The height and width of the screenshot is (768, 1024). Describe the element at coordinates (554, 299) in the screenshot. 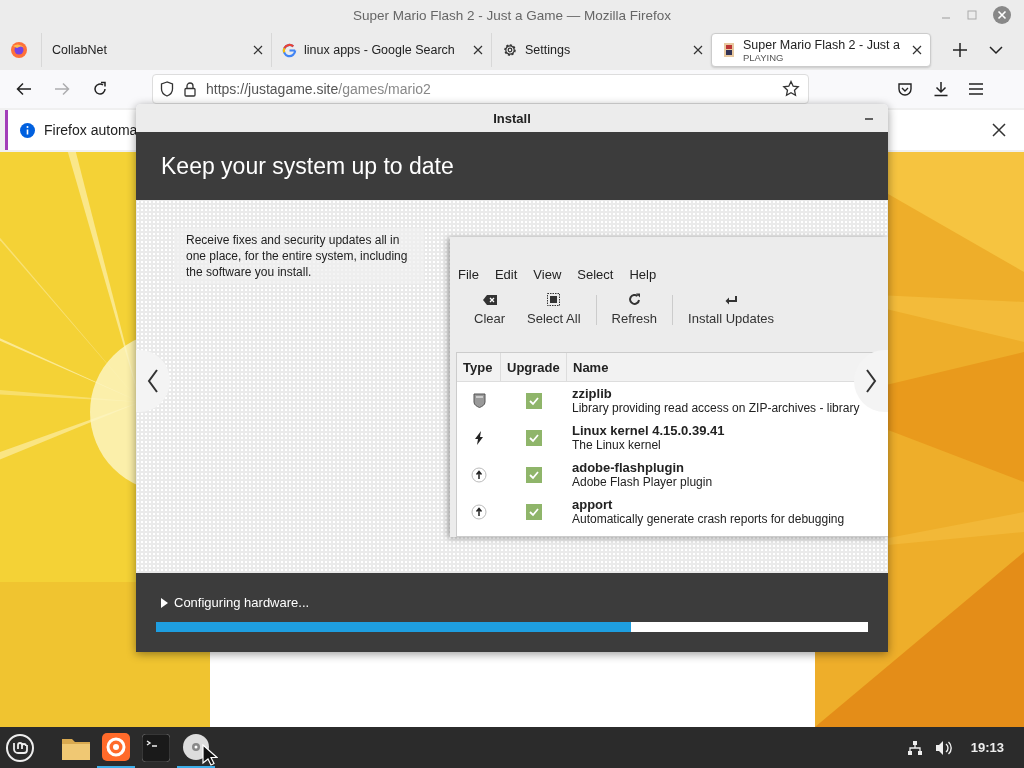

I see `grid-icon` at that location.